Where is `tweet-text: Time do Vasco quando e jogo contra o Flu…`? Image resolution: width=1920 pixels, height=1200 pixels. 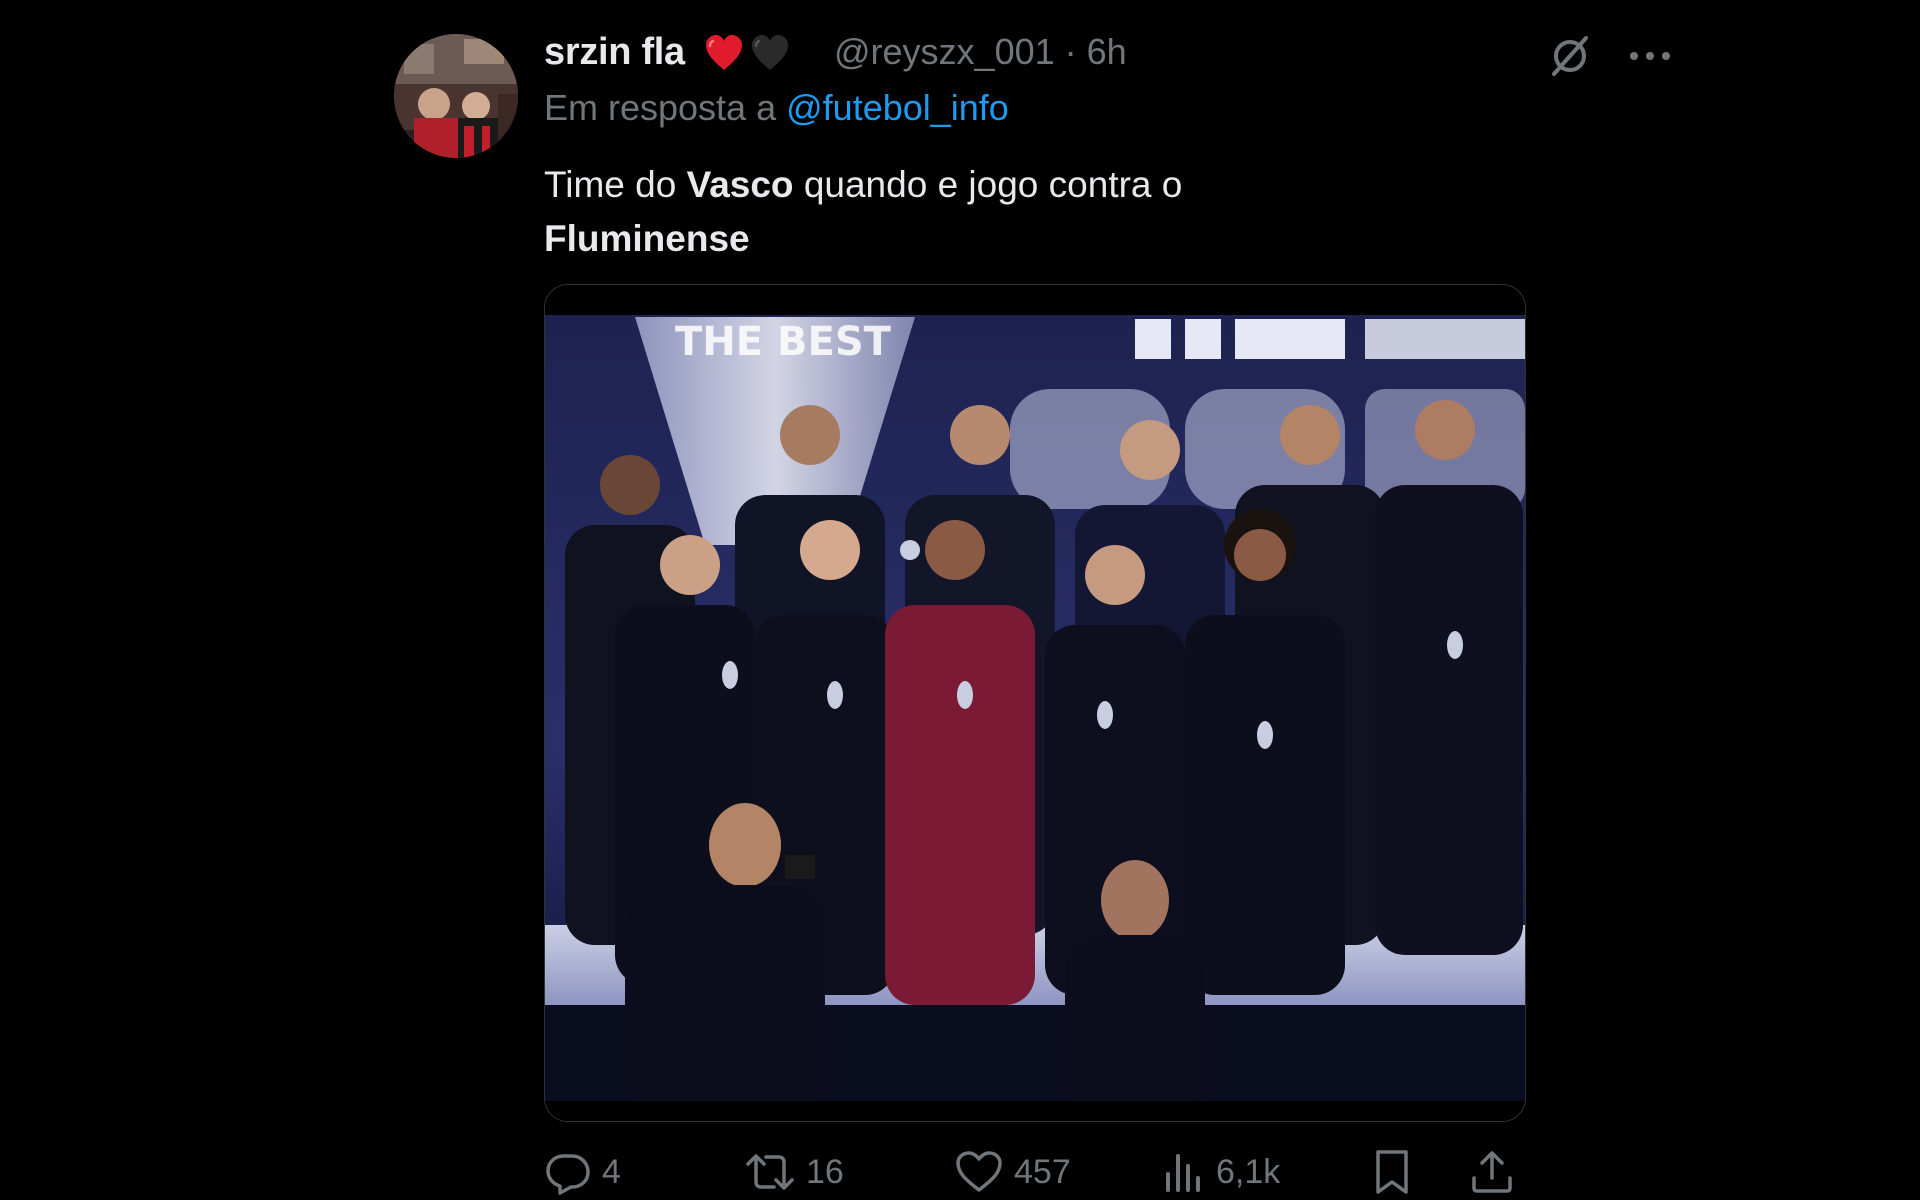
tweet-text: Time do Vasco quando e jogo contra o Flu… is located at coordinates (954, 212).